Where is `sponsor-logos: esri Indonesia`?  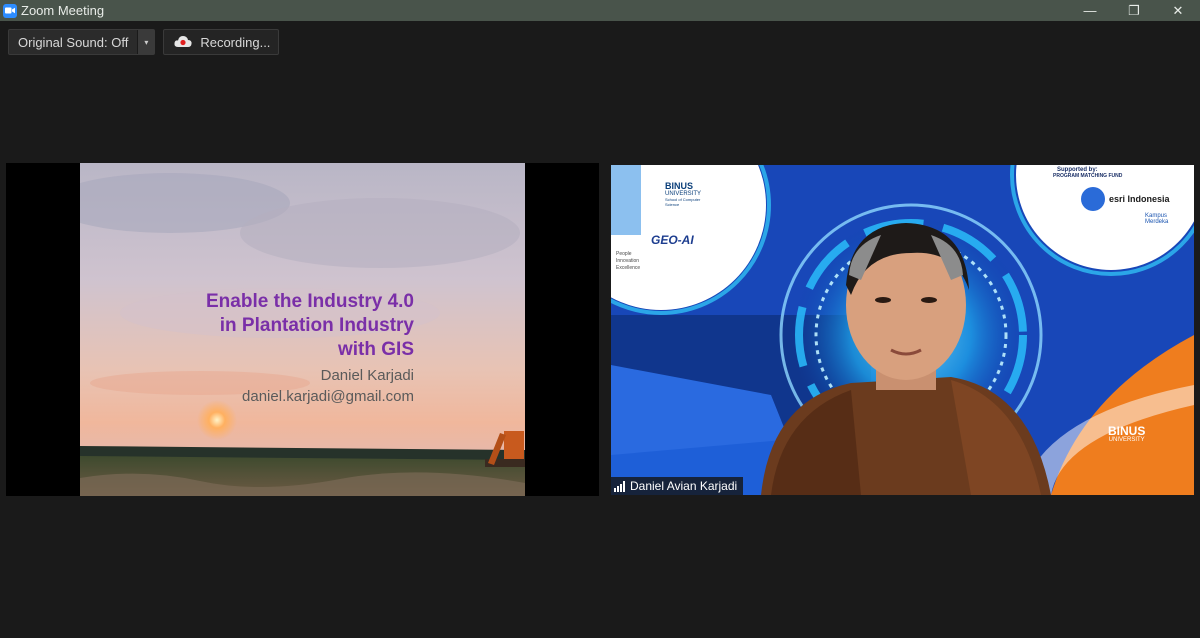
sponsor-logos: esri Indonesia is located at coordinates (1121, 199).